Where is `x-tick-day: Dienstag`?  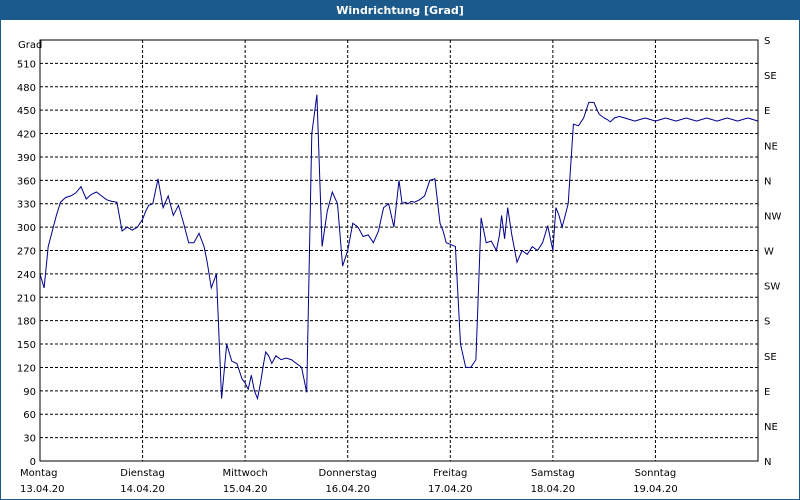
x-tick-day: Dienstag is located at coordinates (142, 473).